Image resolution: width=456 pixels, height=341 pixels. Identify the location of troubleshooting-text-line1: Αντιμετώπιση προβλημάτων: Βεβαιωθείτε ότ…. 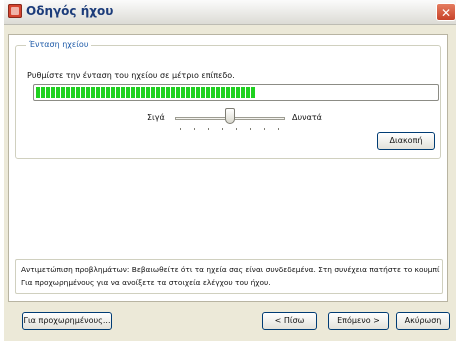
(230, 269).